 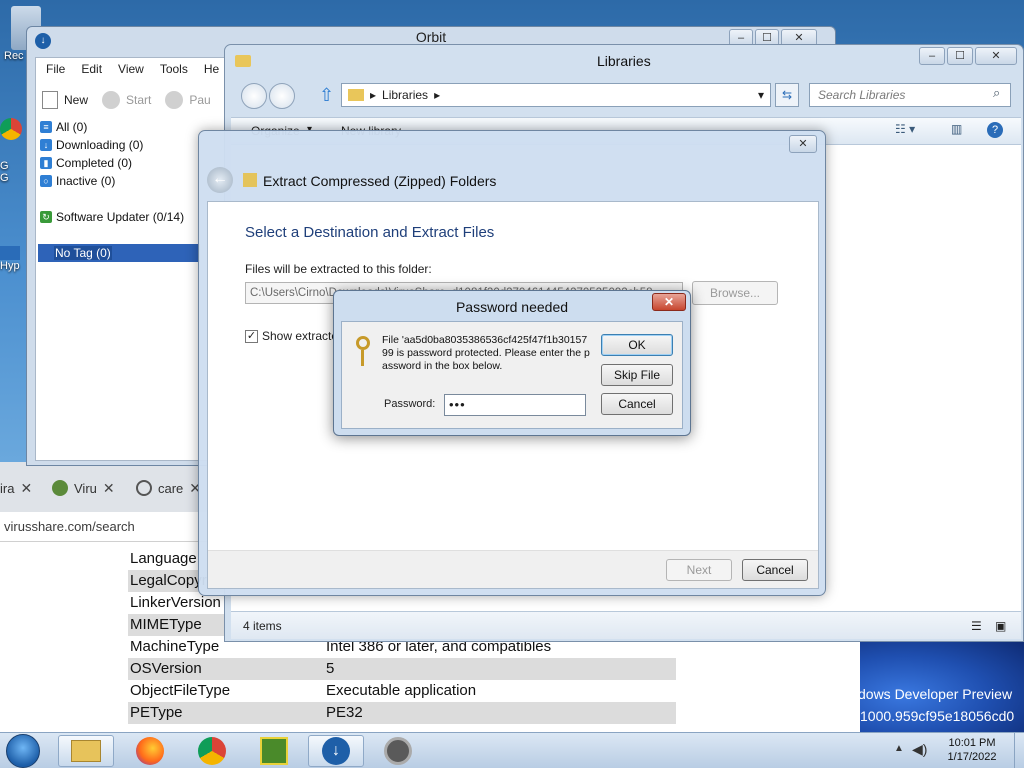 What do you see at coordinates (83, 253) in the screenshot?
I see `sidebar-item-label: No Tag (0)` at bounding box center [83, 253].